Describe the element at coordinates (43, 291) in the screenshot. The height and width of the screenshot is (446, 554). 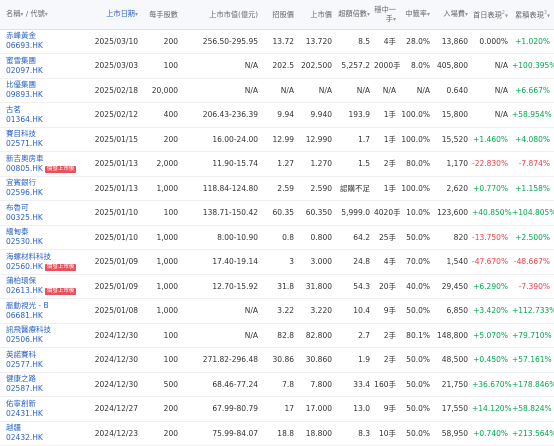
I see `stock-code: 02613.HK 價發上市後` at that location.